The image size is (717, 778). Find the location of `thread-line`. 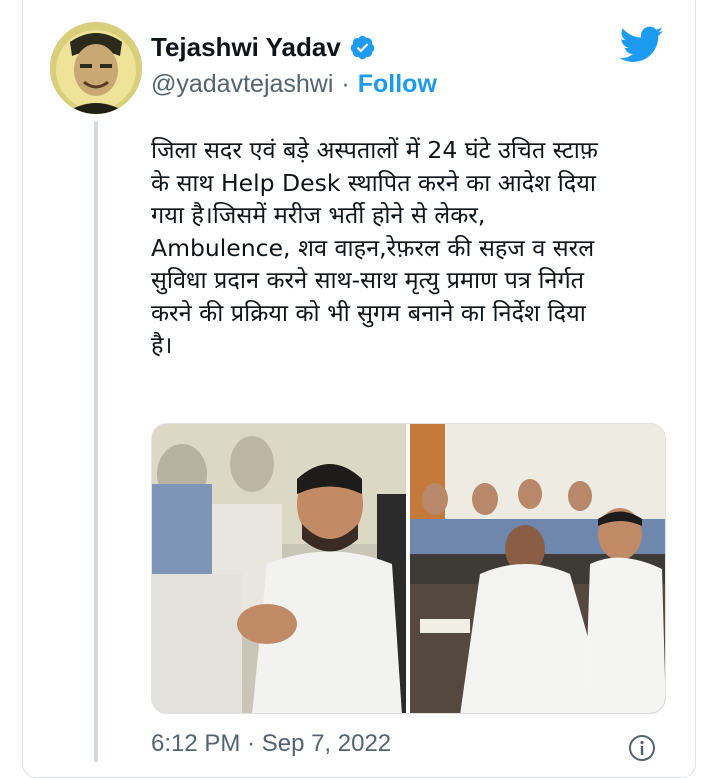

thread-line is located at coordinates (96, 442).